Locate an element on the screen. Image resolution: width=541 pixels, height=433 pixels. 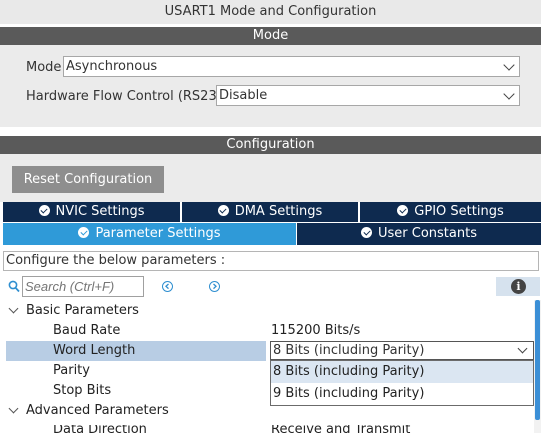
chevron-right-icon is located at coordinates (215, 286).